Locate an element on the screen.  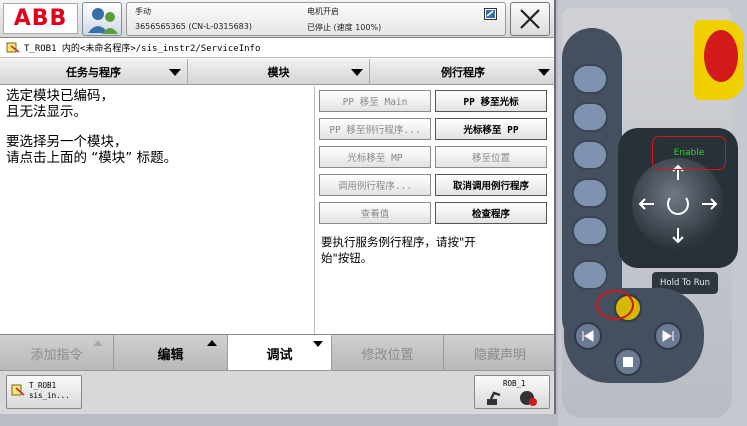
close-button is located at coordinates (530, 19).